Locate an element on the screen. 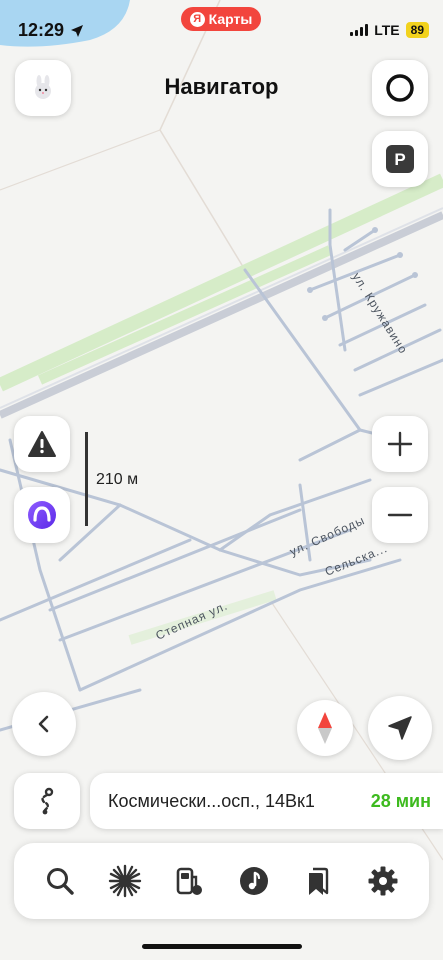 Image resolution: width=443 pixels, height=960 pixels. fuel-station-icon is located at coordinates (189, 881).